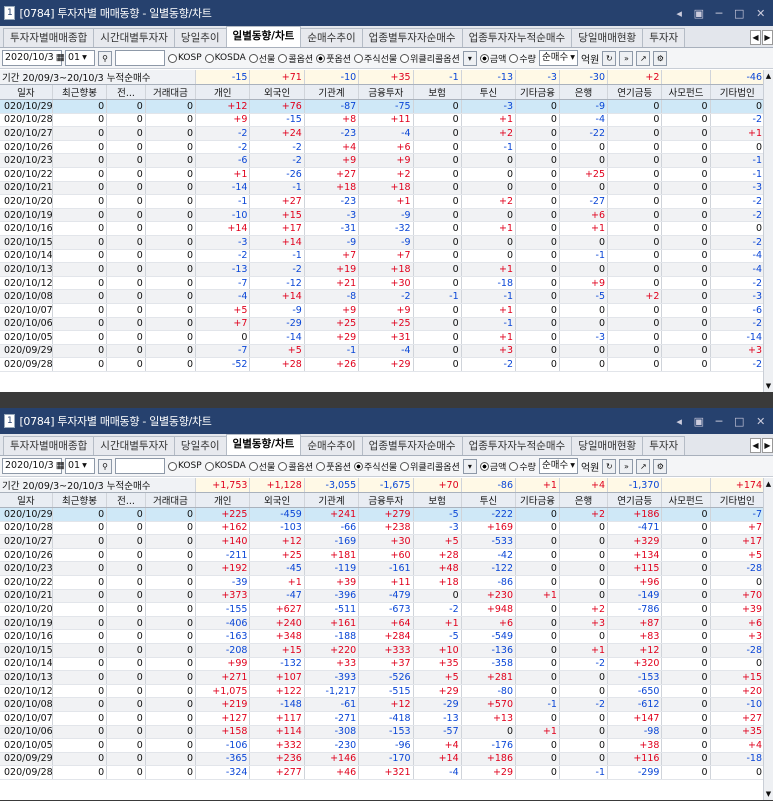  Describe the element at coordinates (382, 582) in the screenshot. I see `table-row: 020/10/22 0 0 0 -39 +1 +39 +11 +18 -86 0 0 +96 0 0` at that location.